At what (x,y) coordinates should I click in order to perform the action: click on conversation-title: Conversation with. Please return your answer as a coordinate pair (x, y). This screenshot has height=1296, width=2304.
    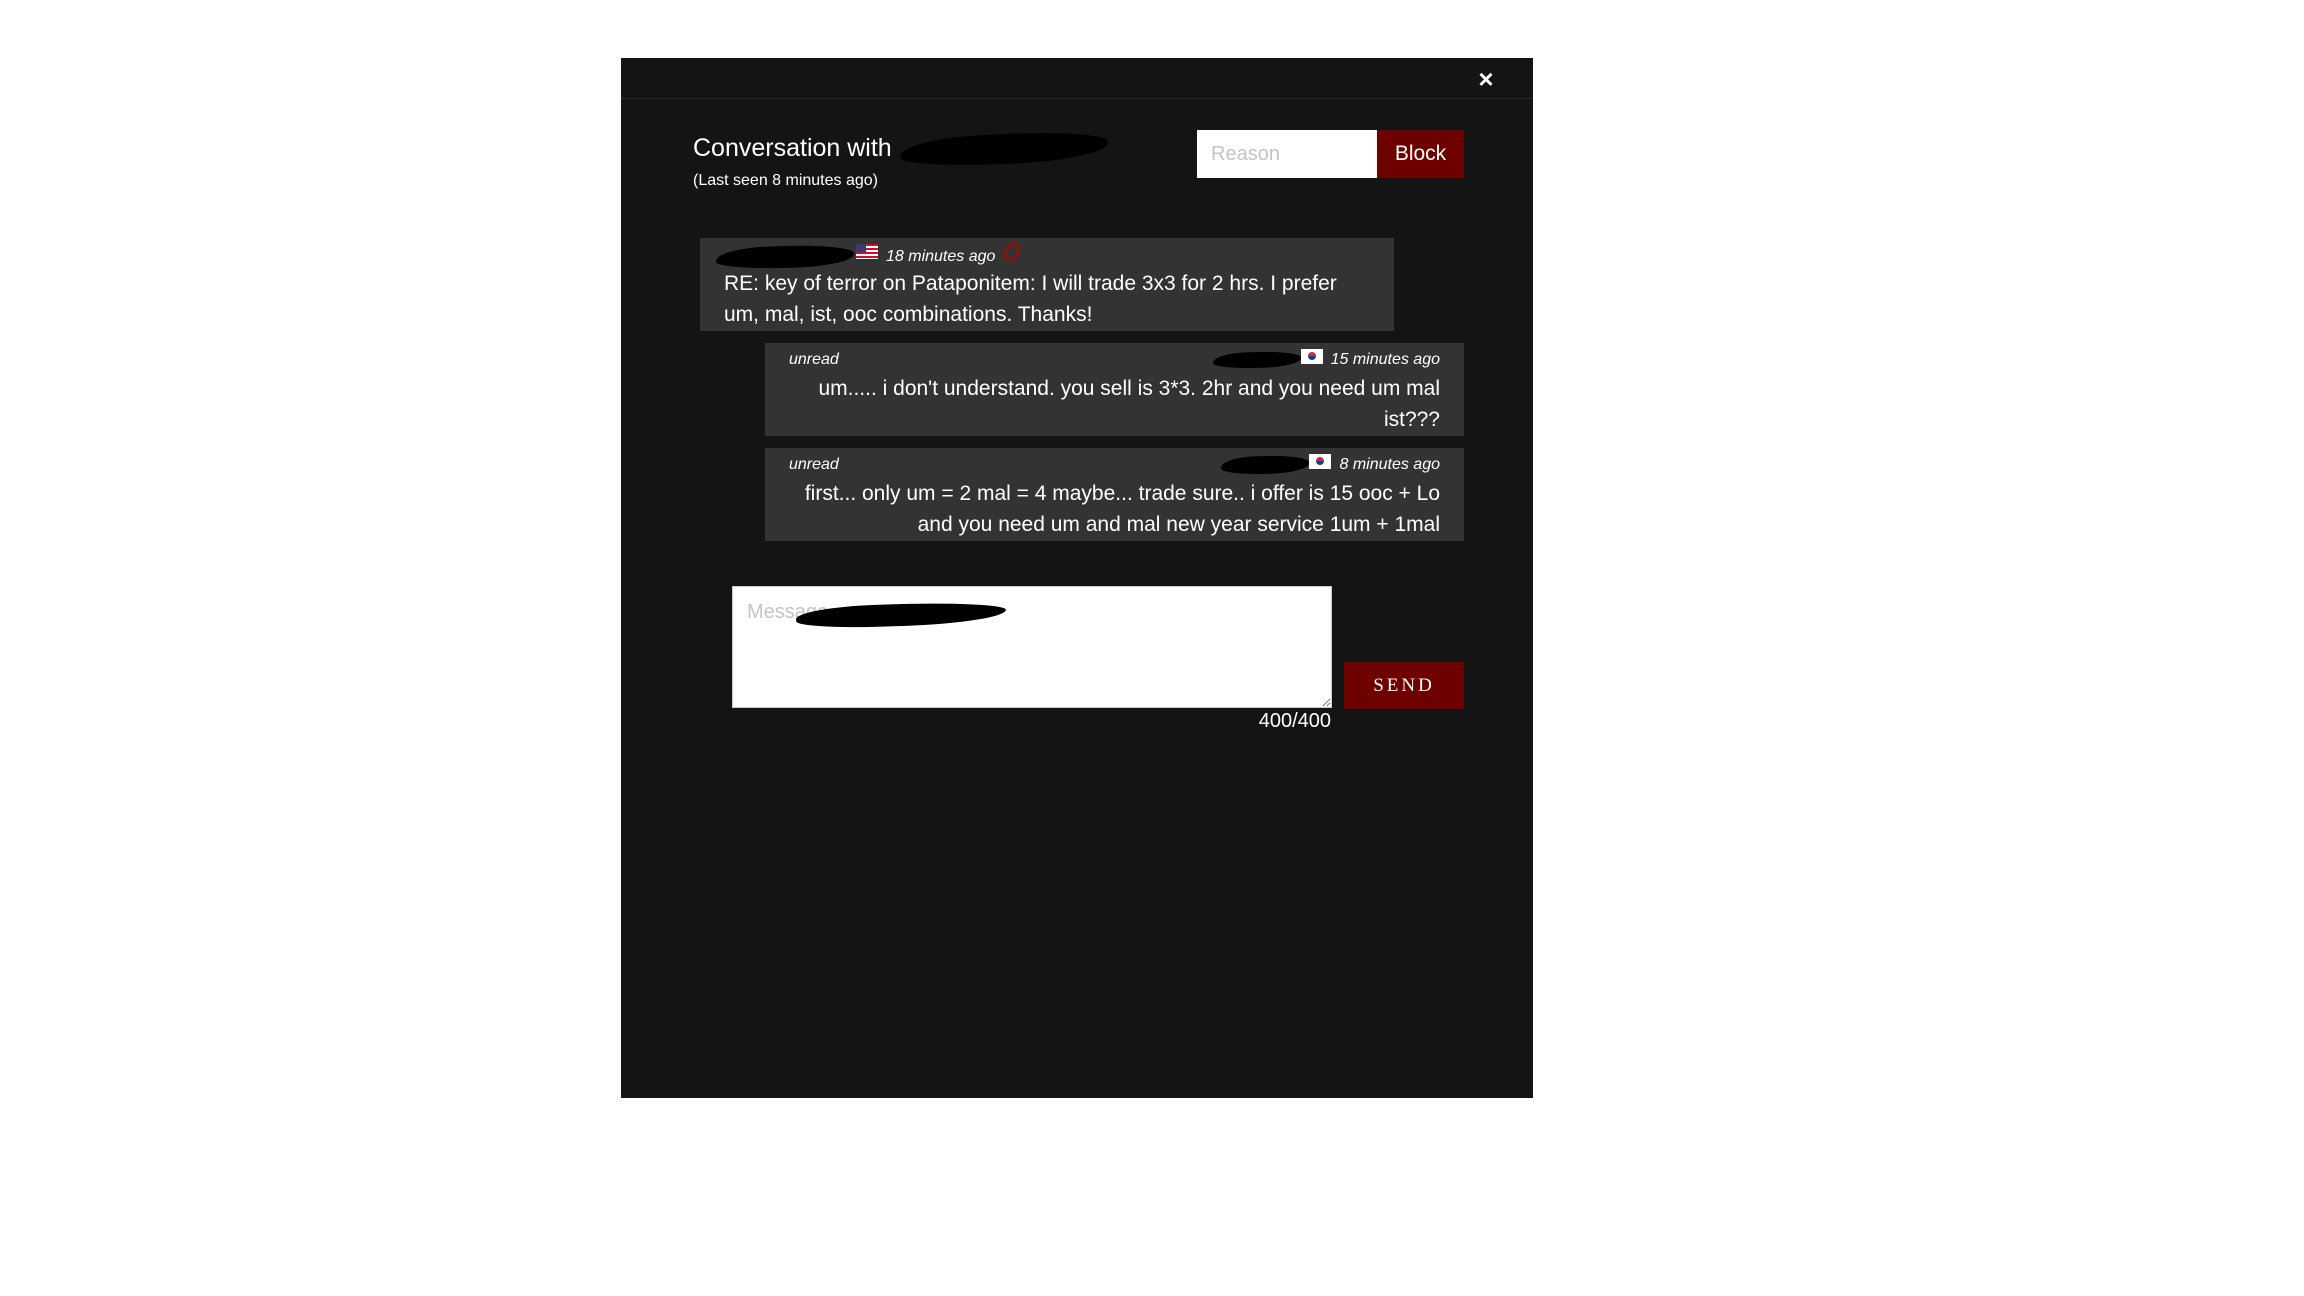
    Looking at the image, I should click on (901, 149).